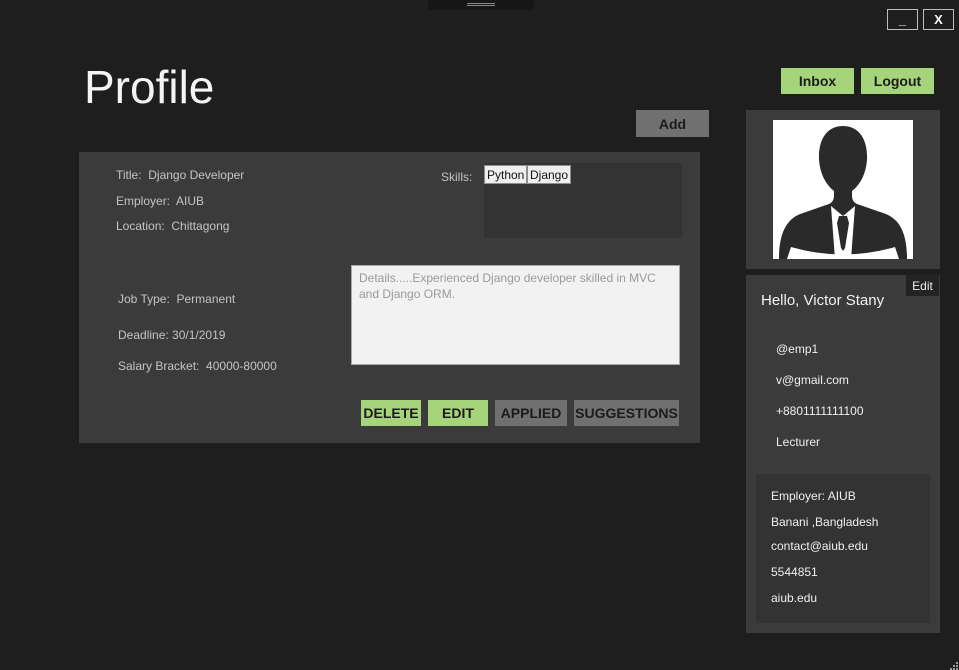  I want to click on phone: +8801111111100, so click(820, 411).